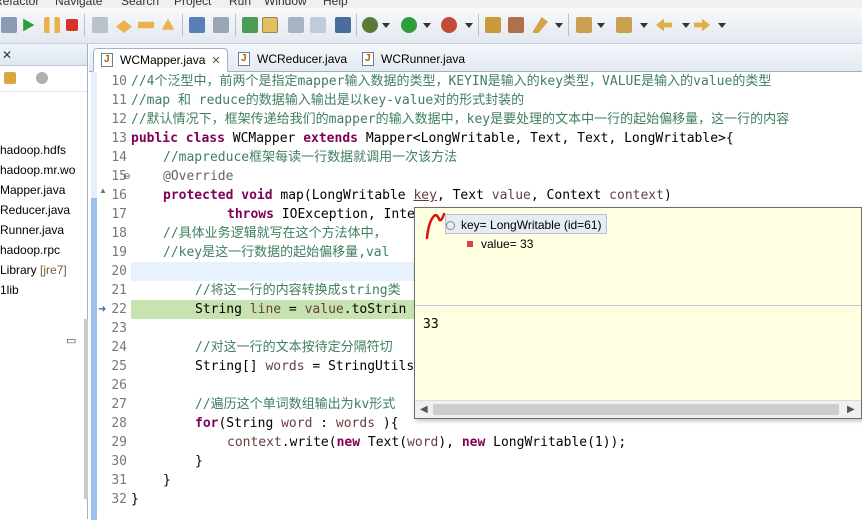  What do you see at coordinates (103, 190) in the screenshot?
I see `override-marker-icon: ▲` at bounding box center [103, 190].